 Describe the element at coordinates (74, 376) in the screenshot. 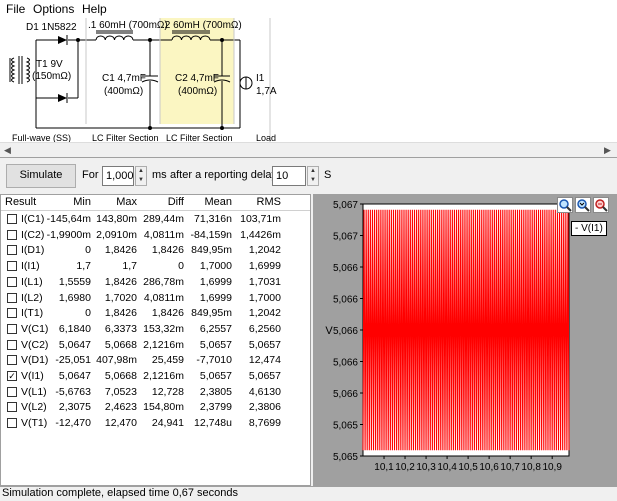

I see `result-min: 5,0647` at that location.